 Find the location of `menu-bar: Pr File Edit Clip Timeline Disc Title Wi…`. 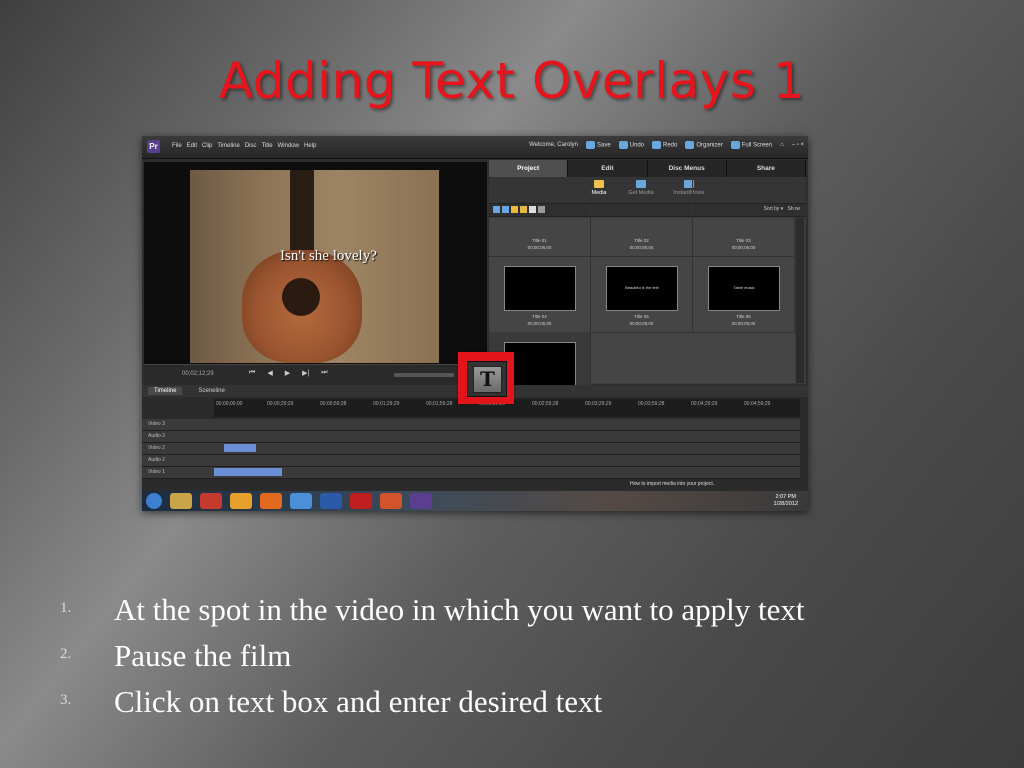

menu-bar: Pr File Edit Clip Timeline Disc Title Wi… is located at coordinates (475, 147).